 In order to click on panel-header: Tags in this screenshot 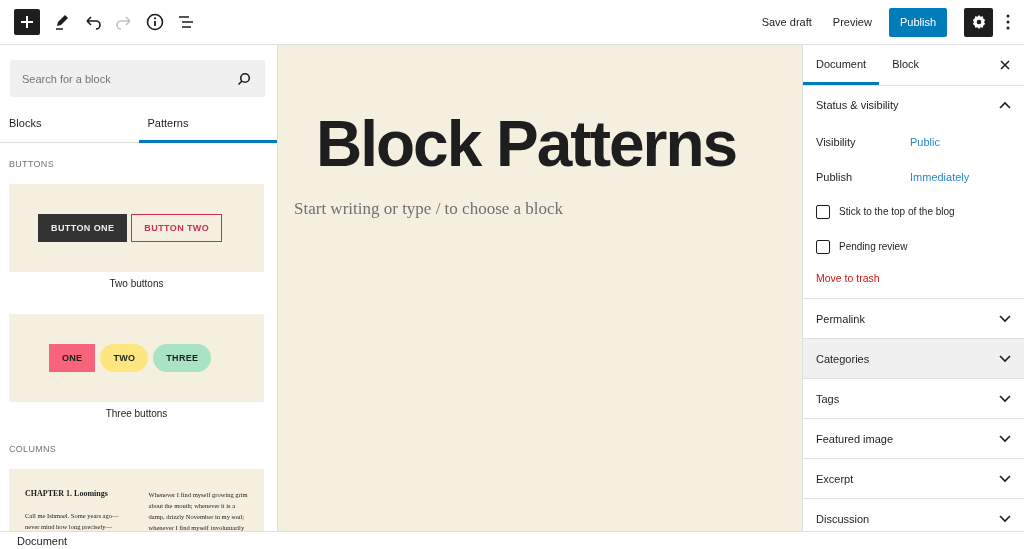, I will do `click(913, 399)`.